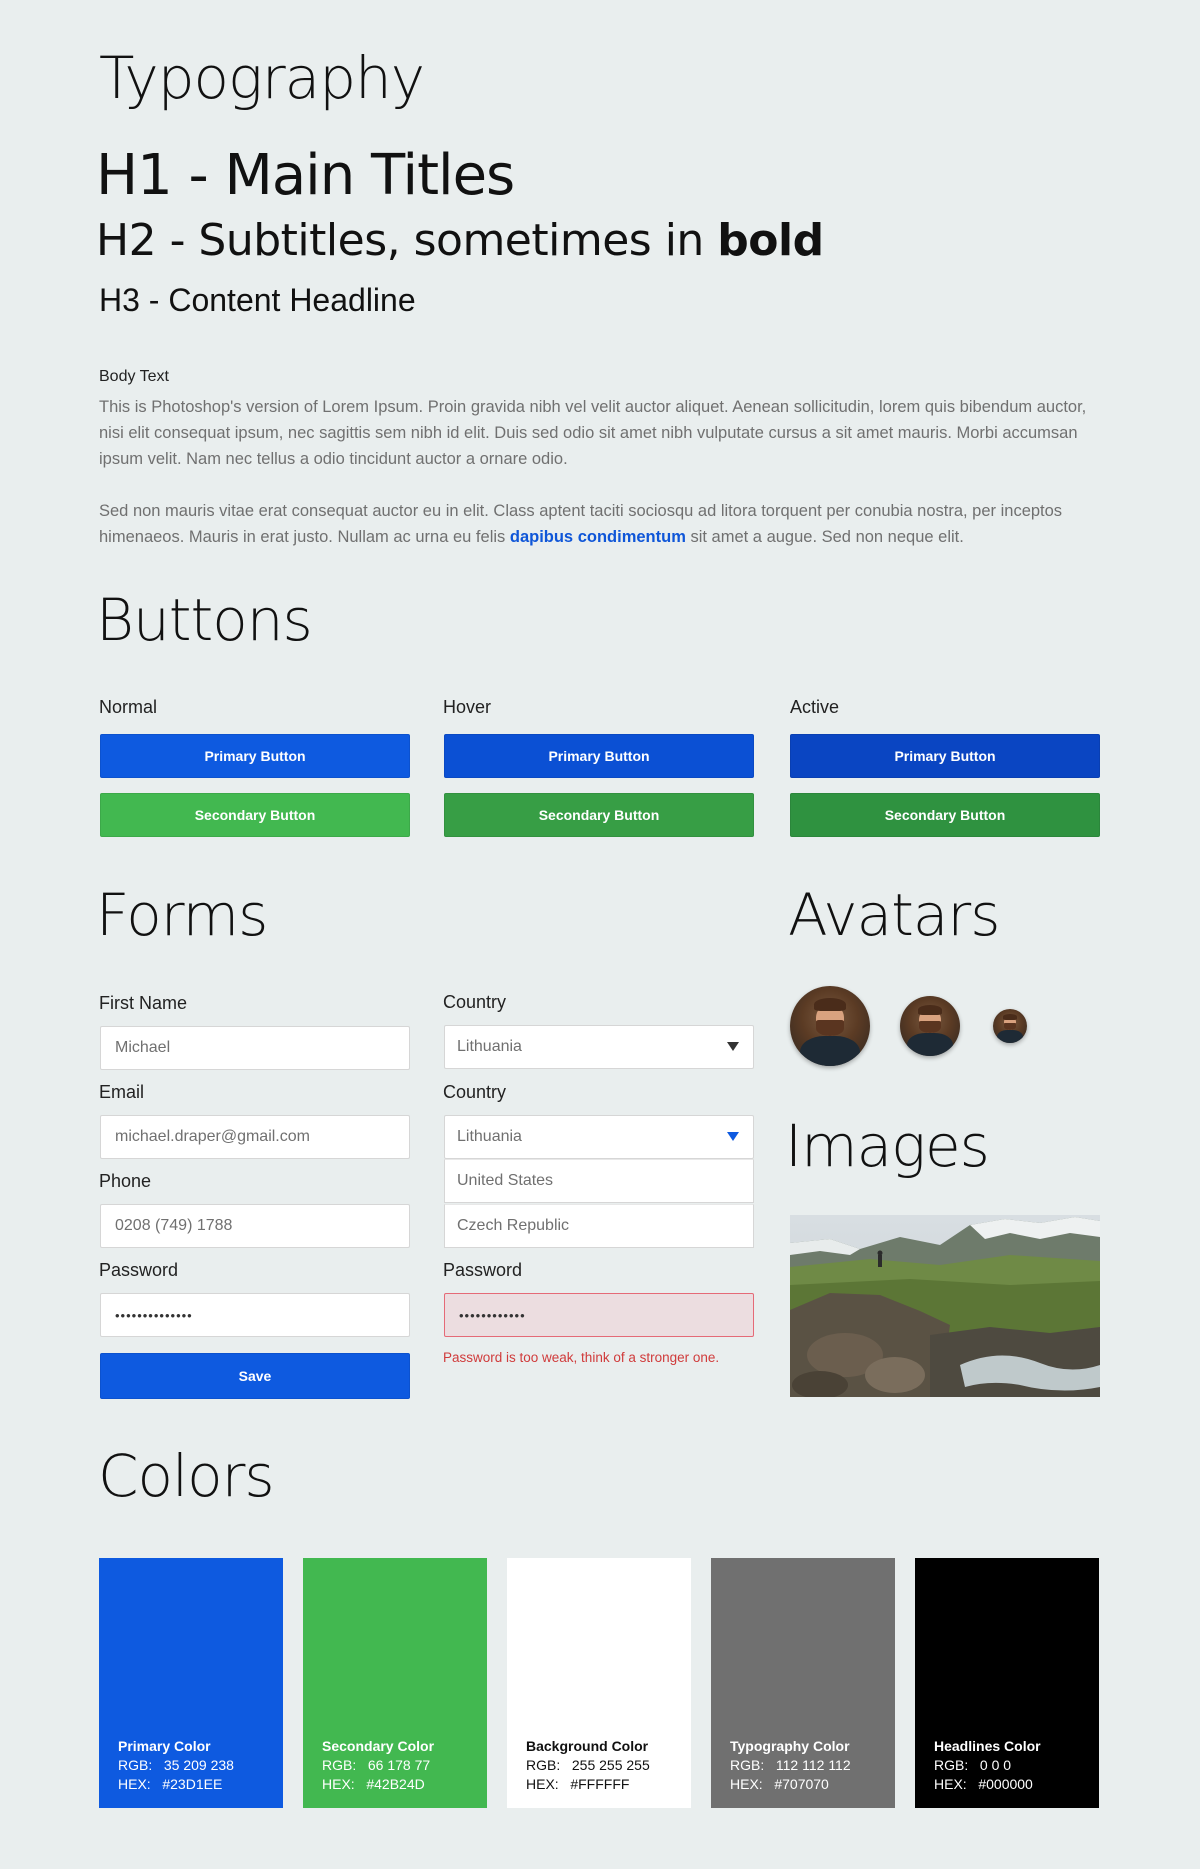  Describe the element at coordinates (599, 1047) in the screenshot. I see `country-select: Lithuania` at that location.